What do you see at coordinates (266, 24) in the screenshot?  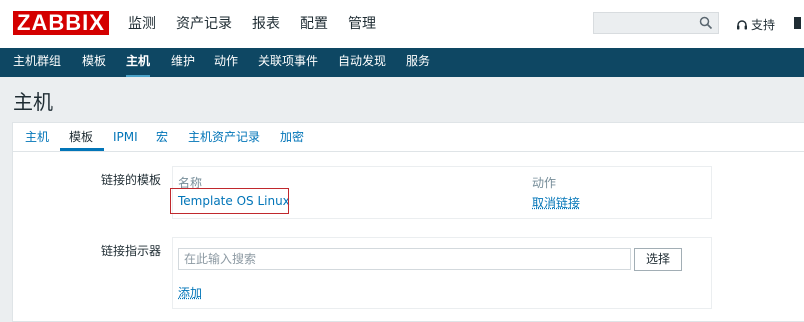 I see `menu-reports: 报表` at bounding box center [266, 24].